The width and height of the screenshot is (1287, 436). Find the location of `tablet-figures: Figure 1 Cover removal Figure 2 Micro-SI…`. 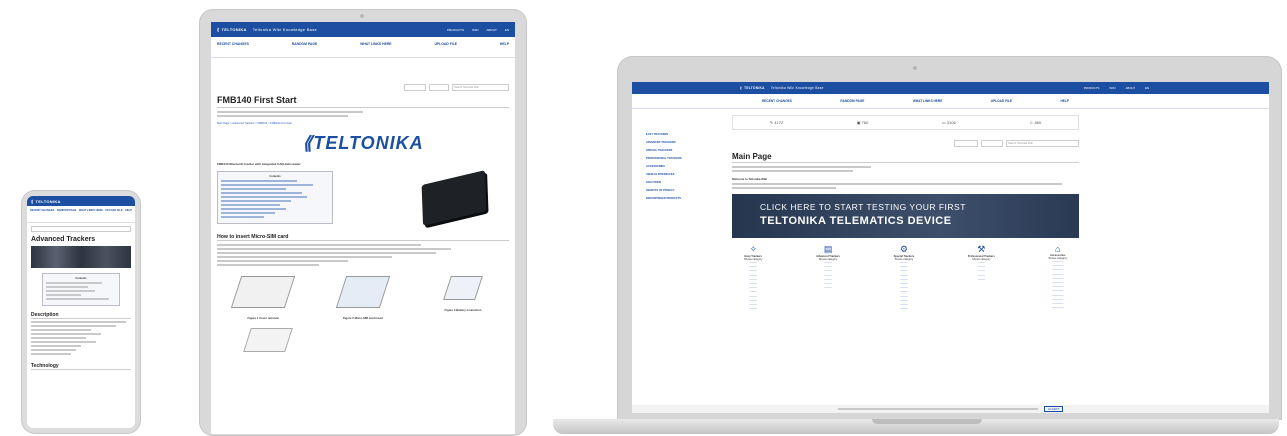

tablet-figures: Figure 1 Cover removal Figure 2 Micro-SI… is located at coordinates (363, 298).